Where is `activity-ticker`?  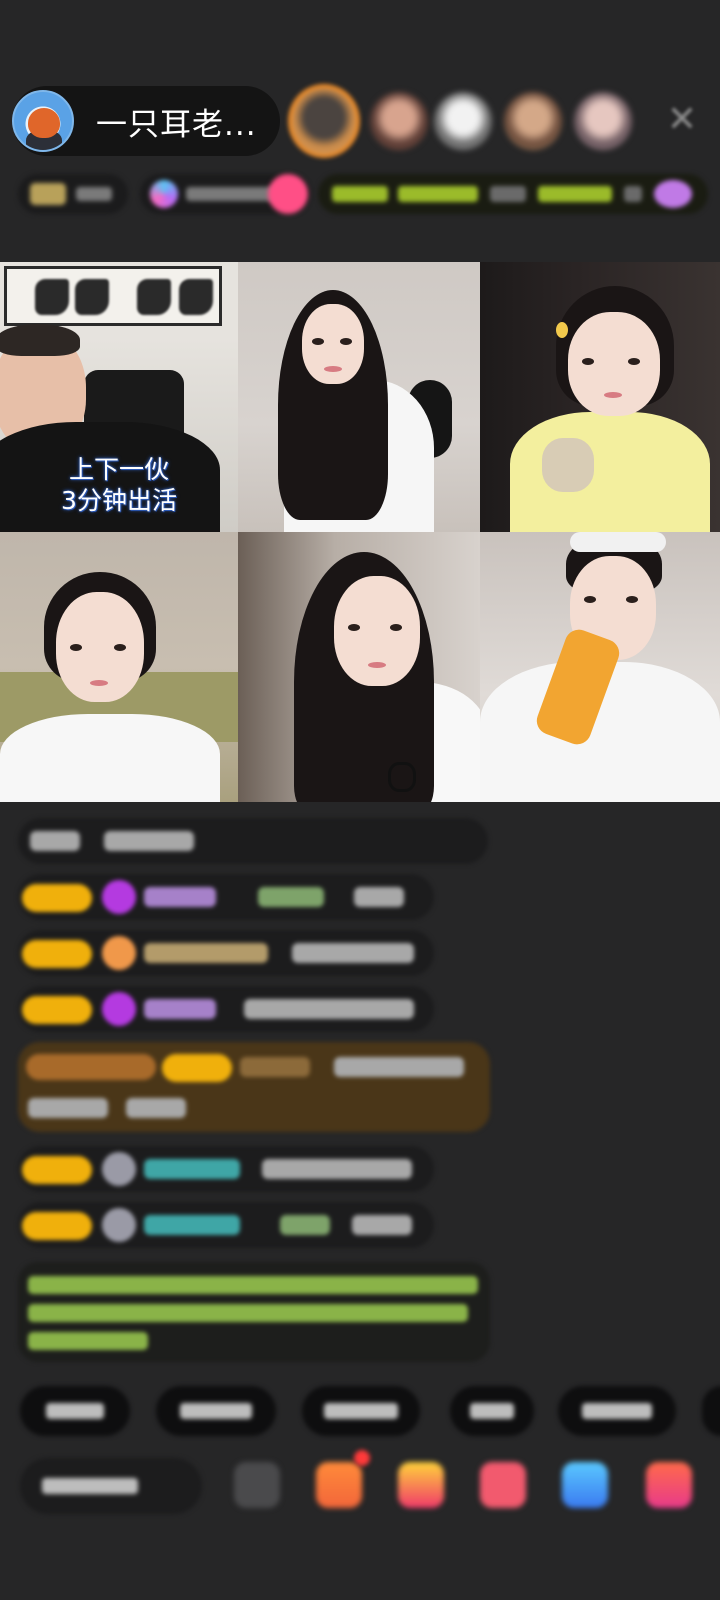 activity-ticker is located at coordinates (513, 194).